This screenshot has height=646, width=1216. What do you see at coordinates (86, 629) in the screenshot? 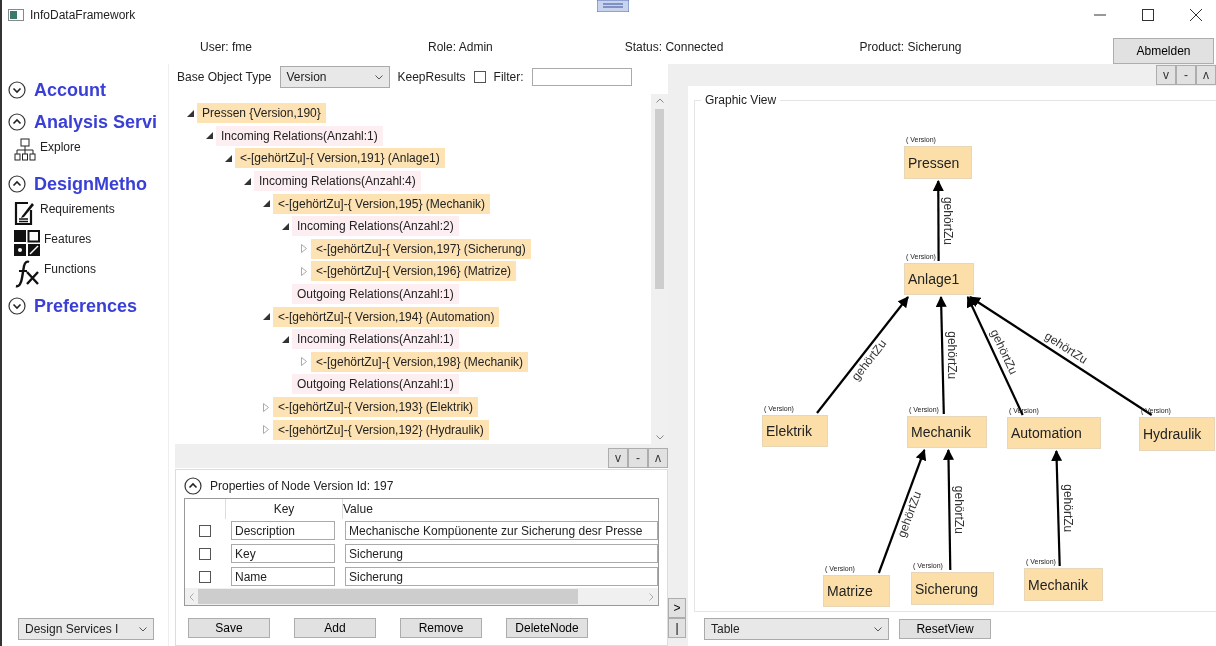
I see `service-dropdown: Design Services I` at bounding box center [86, 629].